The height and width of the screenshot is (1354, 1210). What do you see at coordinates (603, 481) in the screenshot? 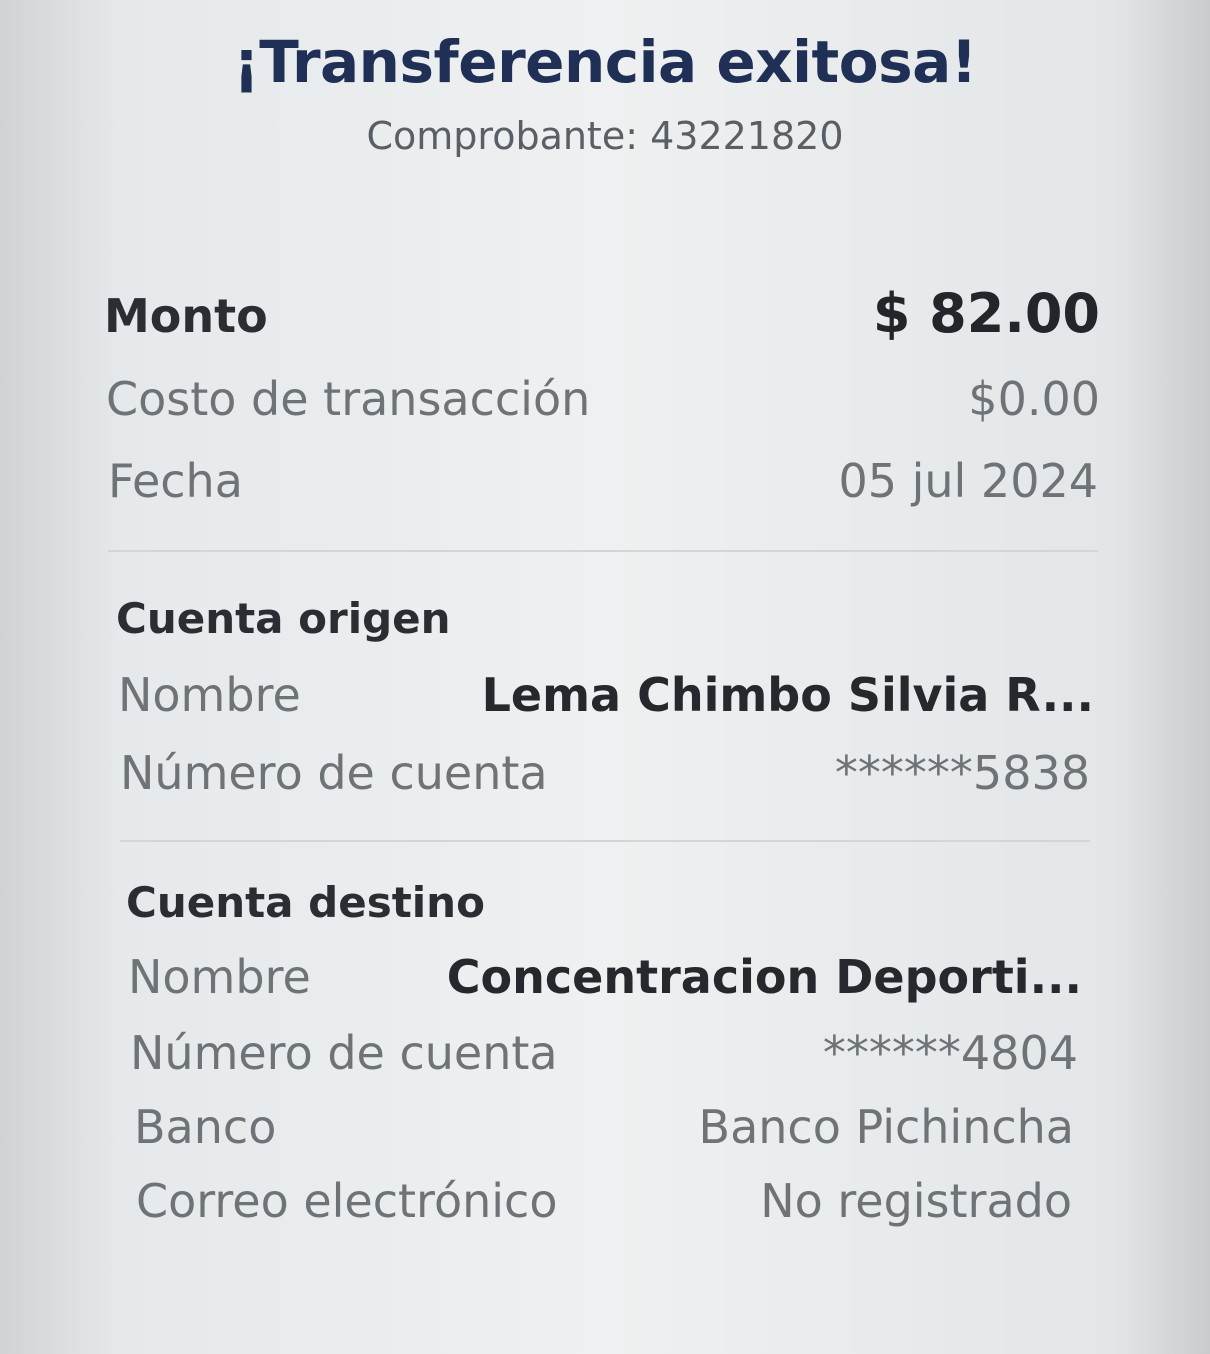
I see `date-row: Fecha 05 jul 2024` at bounding box center [603, 481].